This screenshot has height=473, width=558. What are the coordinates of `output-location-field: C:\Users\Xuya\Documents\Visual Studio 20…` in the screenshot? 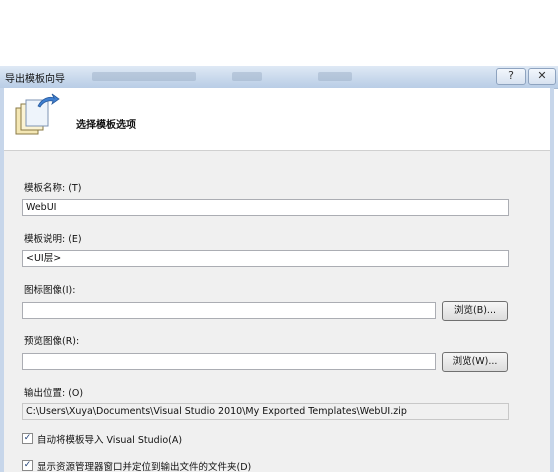 It's located at (265, 411).